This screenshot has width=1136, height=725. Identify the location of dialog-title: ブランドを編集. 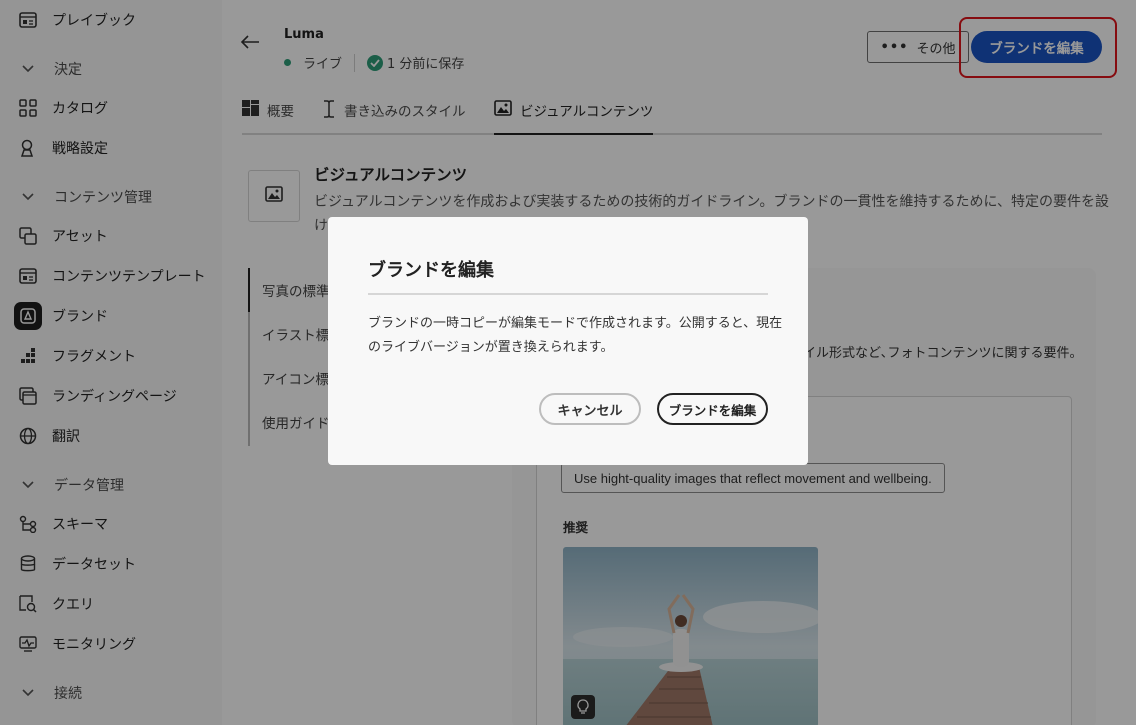
(431, 270).